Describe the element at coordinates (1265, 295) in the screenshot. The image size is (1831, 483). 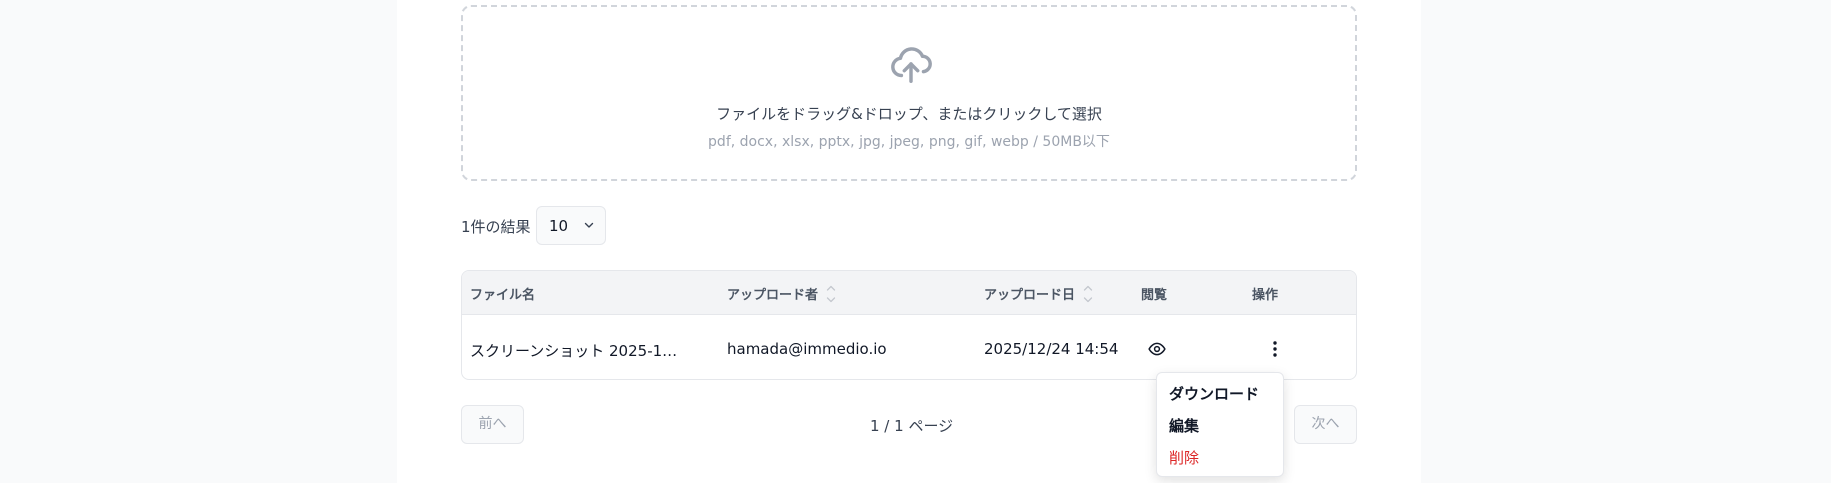
I see `column-actions: 操作` at that location.